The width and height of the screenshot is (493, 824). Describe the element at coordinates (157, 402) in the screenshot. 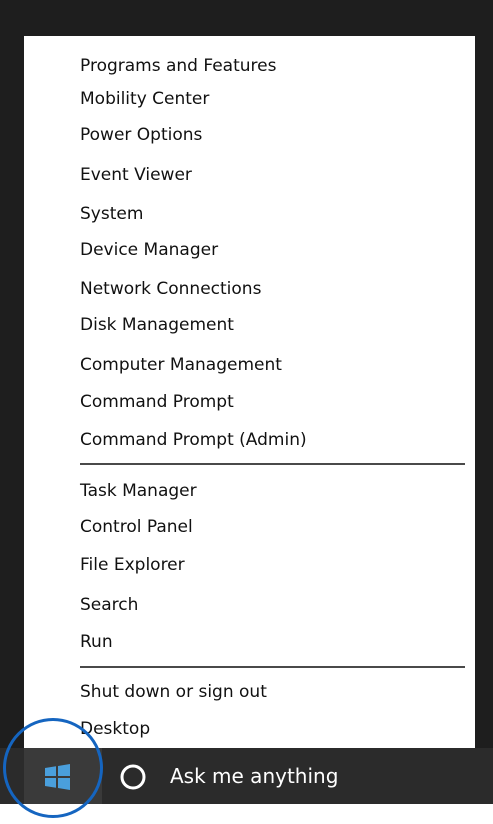

I see `menu-item-command-prompt: Command Prompt` at that location.